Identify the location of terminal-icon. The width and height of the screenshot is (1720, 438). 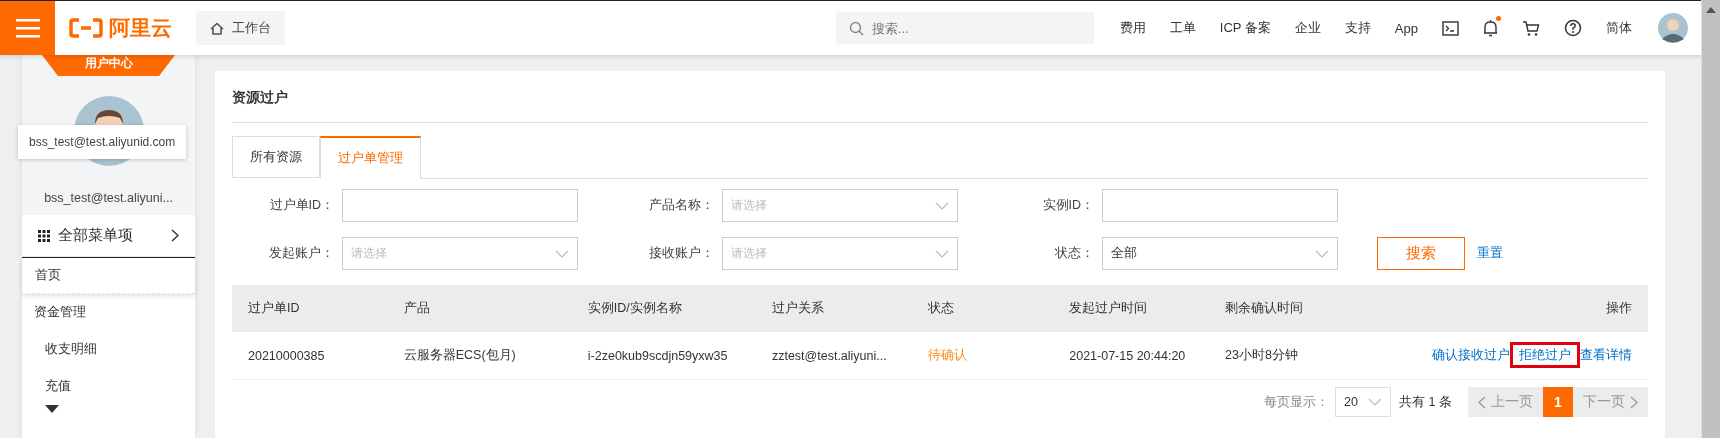
(1450, 28).